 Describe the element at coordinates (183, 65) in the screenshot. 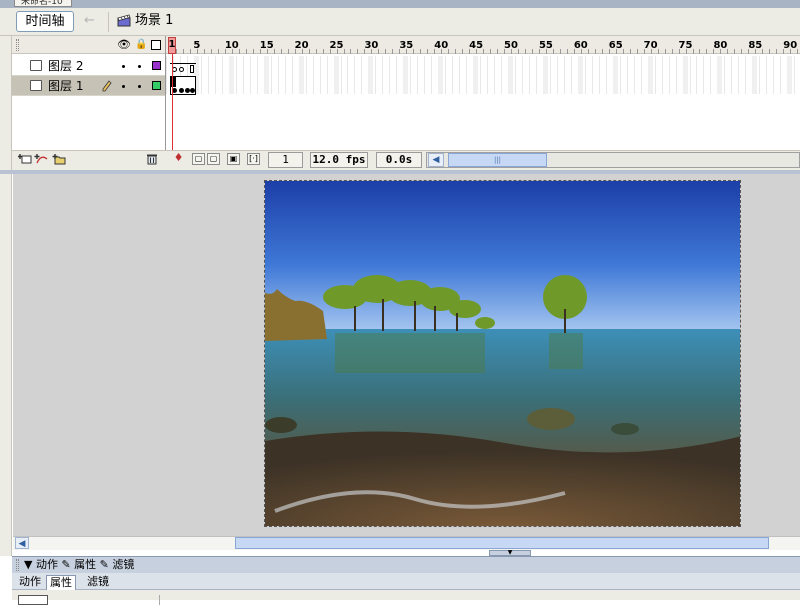

I see `layer-2-keyframes` at that location.